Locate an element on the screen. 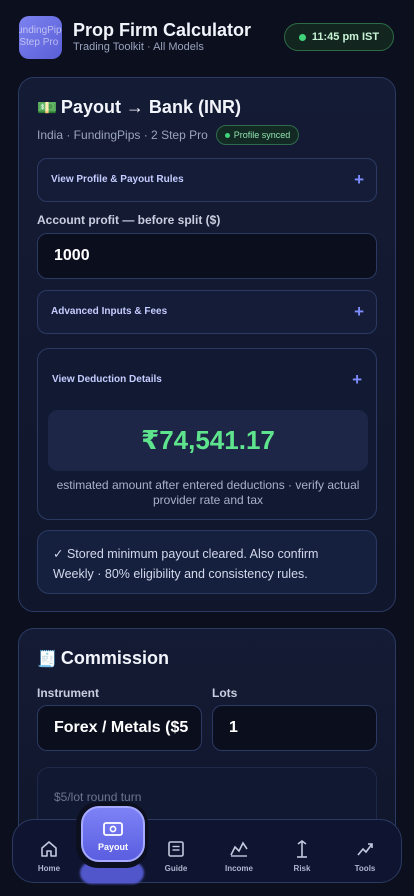  bottom-nav: Home Guide Income Risk Tools is located at coordinates (207, 851).